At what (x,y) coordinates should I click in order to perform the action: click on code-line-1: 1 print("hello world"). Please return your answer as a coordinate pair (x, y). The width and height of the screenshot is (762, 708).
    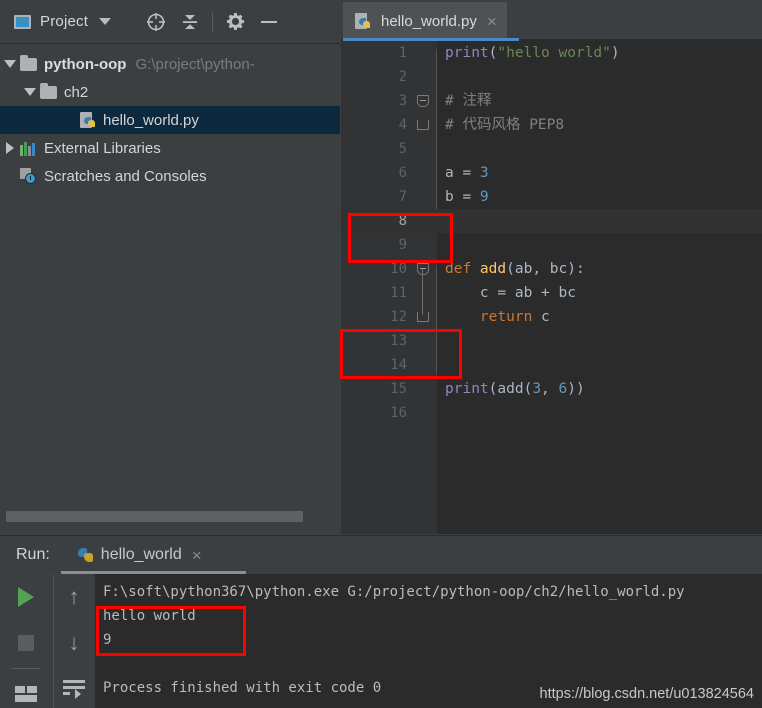
    Looking at the image, I should click on (551, 53).